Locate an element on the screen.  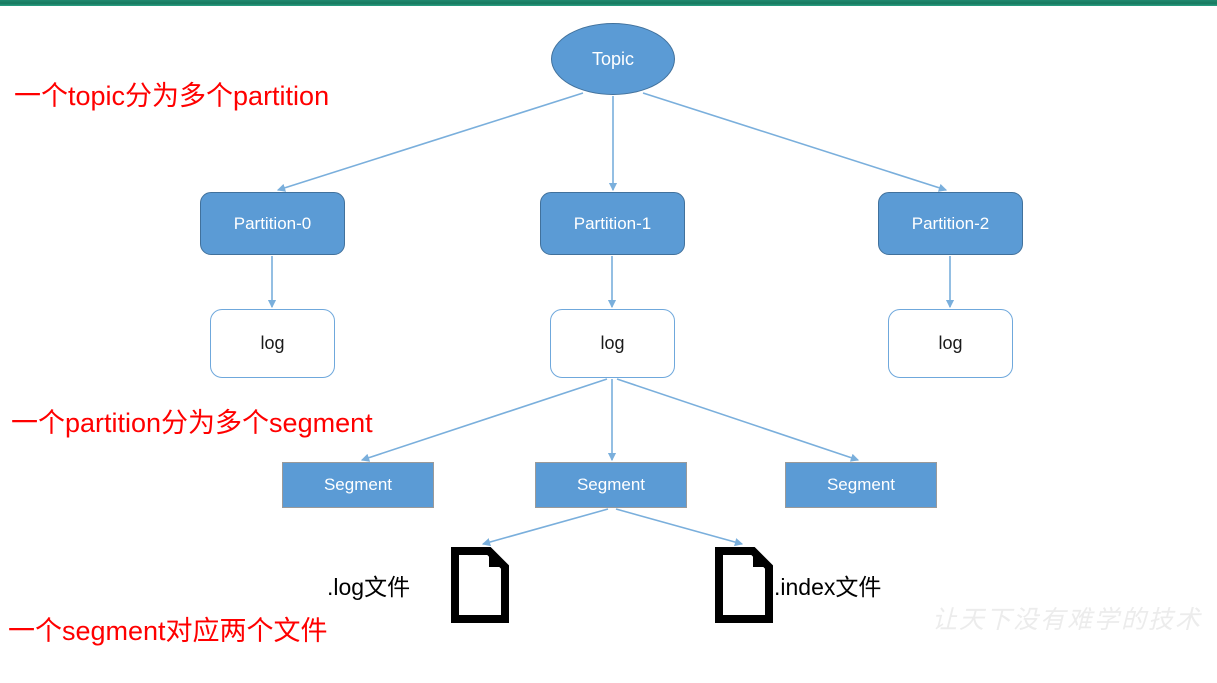
node-segment-2: Segment is located at coordinates (861, 485).